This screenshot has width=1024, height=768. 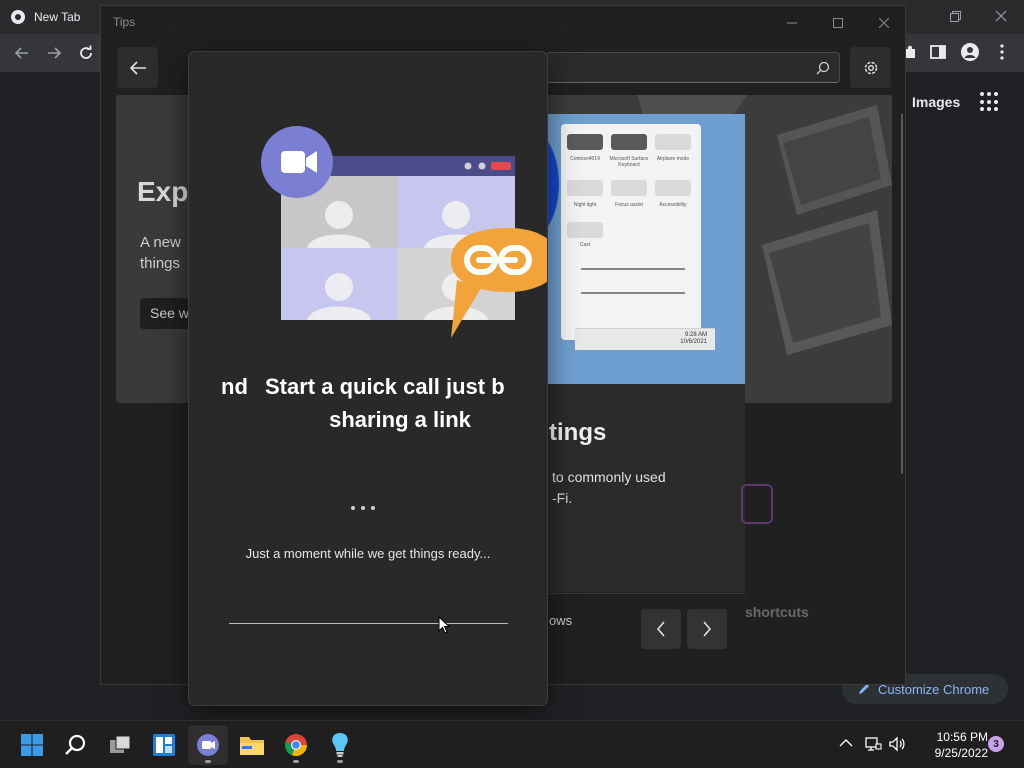 I want to click on folder-icon, so click(x=252, y=746).